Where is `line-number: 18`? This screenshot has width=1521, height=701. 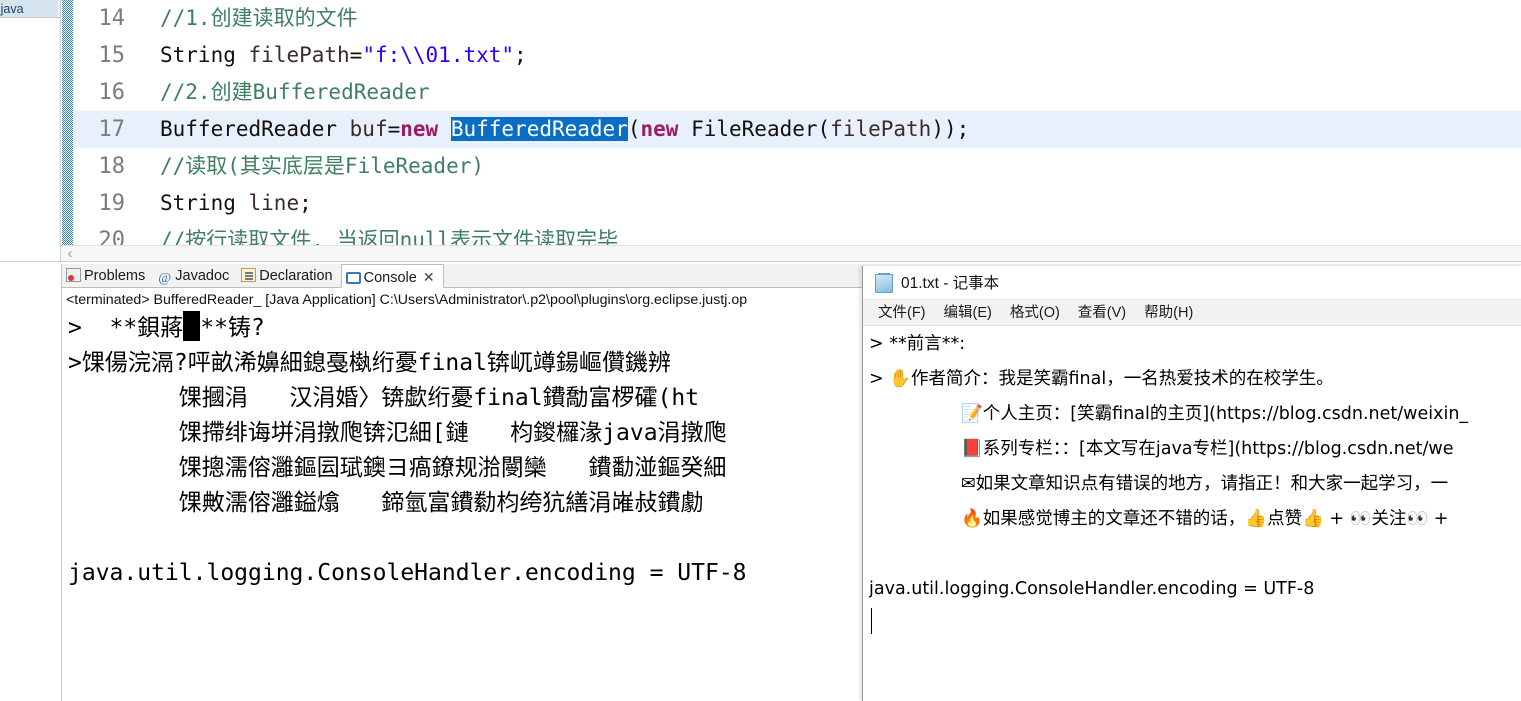
line-number: 18 is located at coordinates (112, 166).